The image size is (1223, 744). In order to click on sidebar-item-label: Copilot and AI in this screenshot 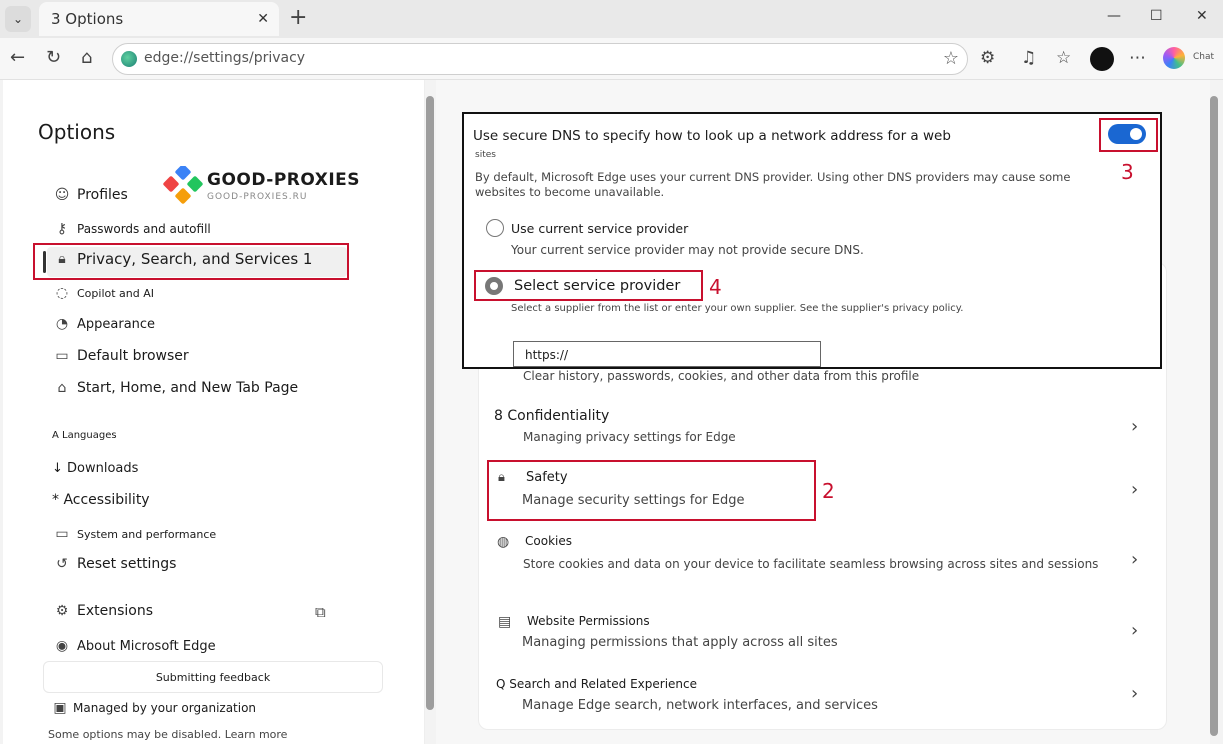, I will do `click(116, 293)`.